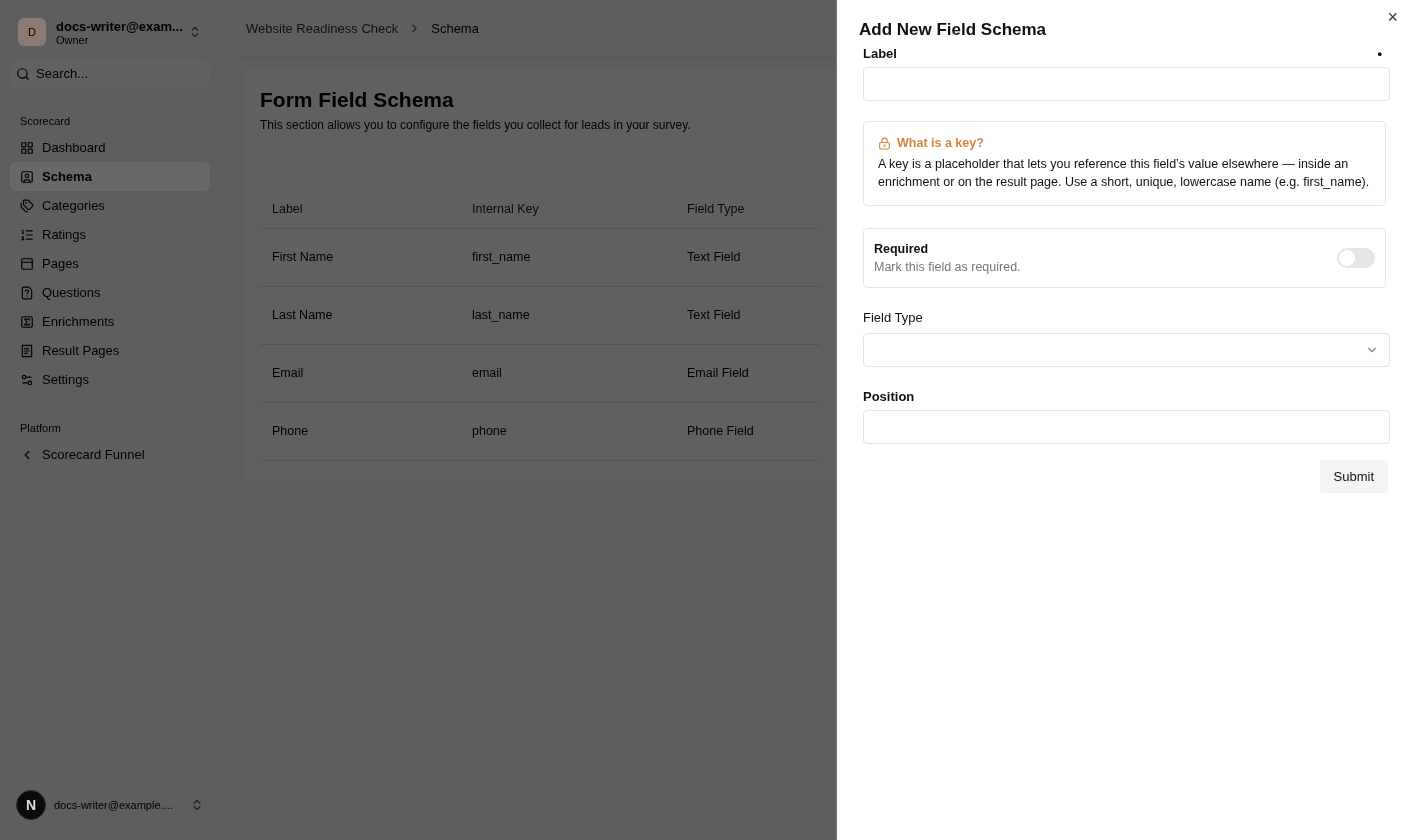 This screenshot has height=840, width=1410. Describe the element at coordinates (902, 249) in the screenshot. I see `setting-title: Required` at that location.